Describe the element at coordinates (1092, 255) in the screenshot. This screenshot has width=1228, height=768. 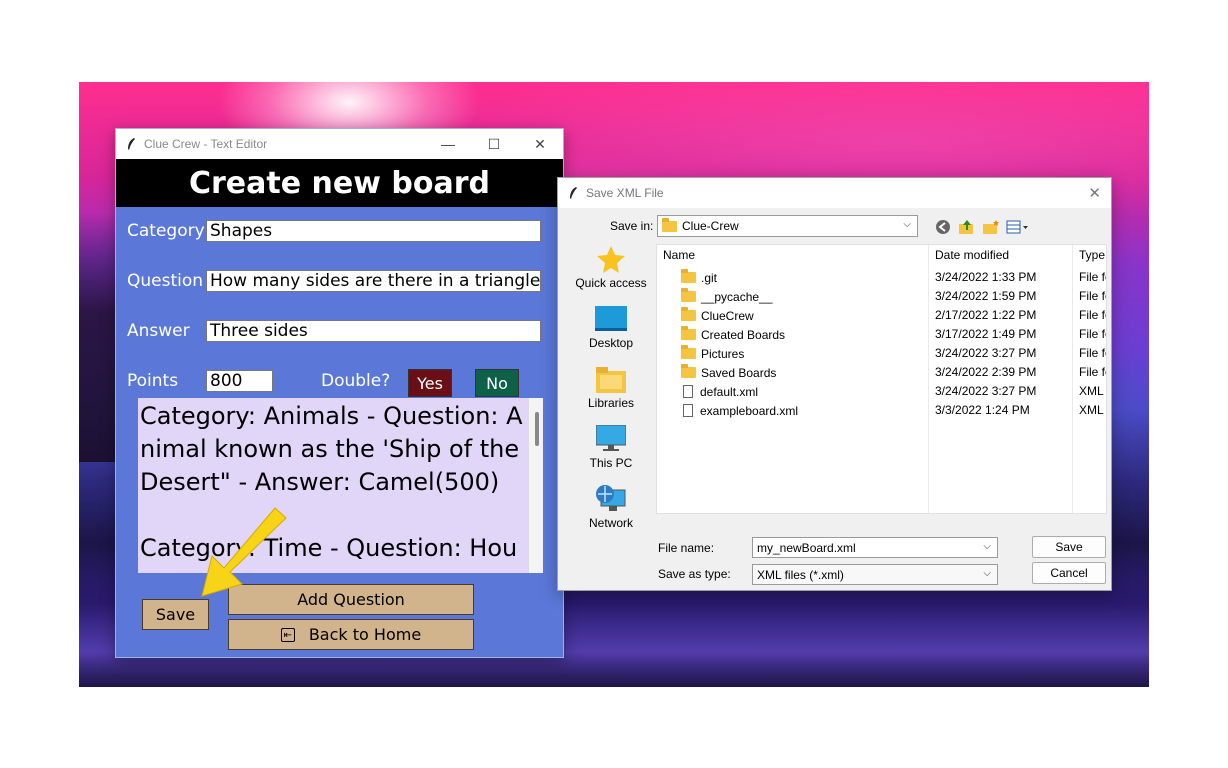
I see `column-header-type: Type` at that location.